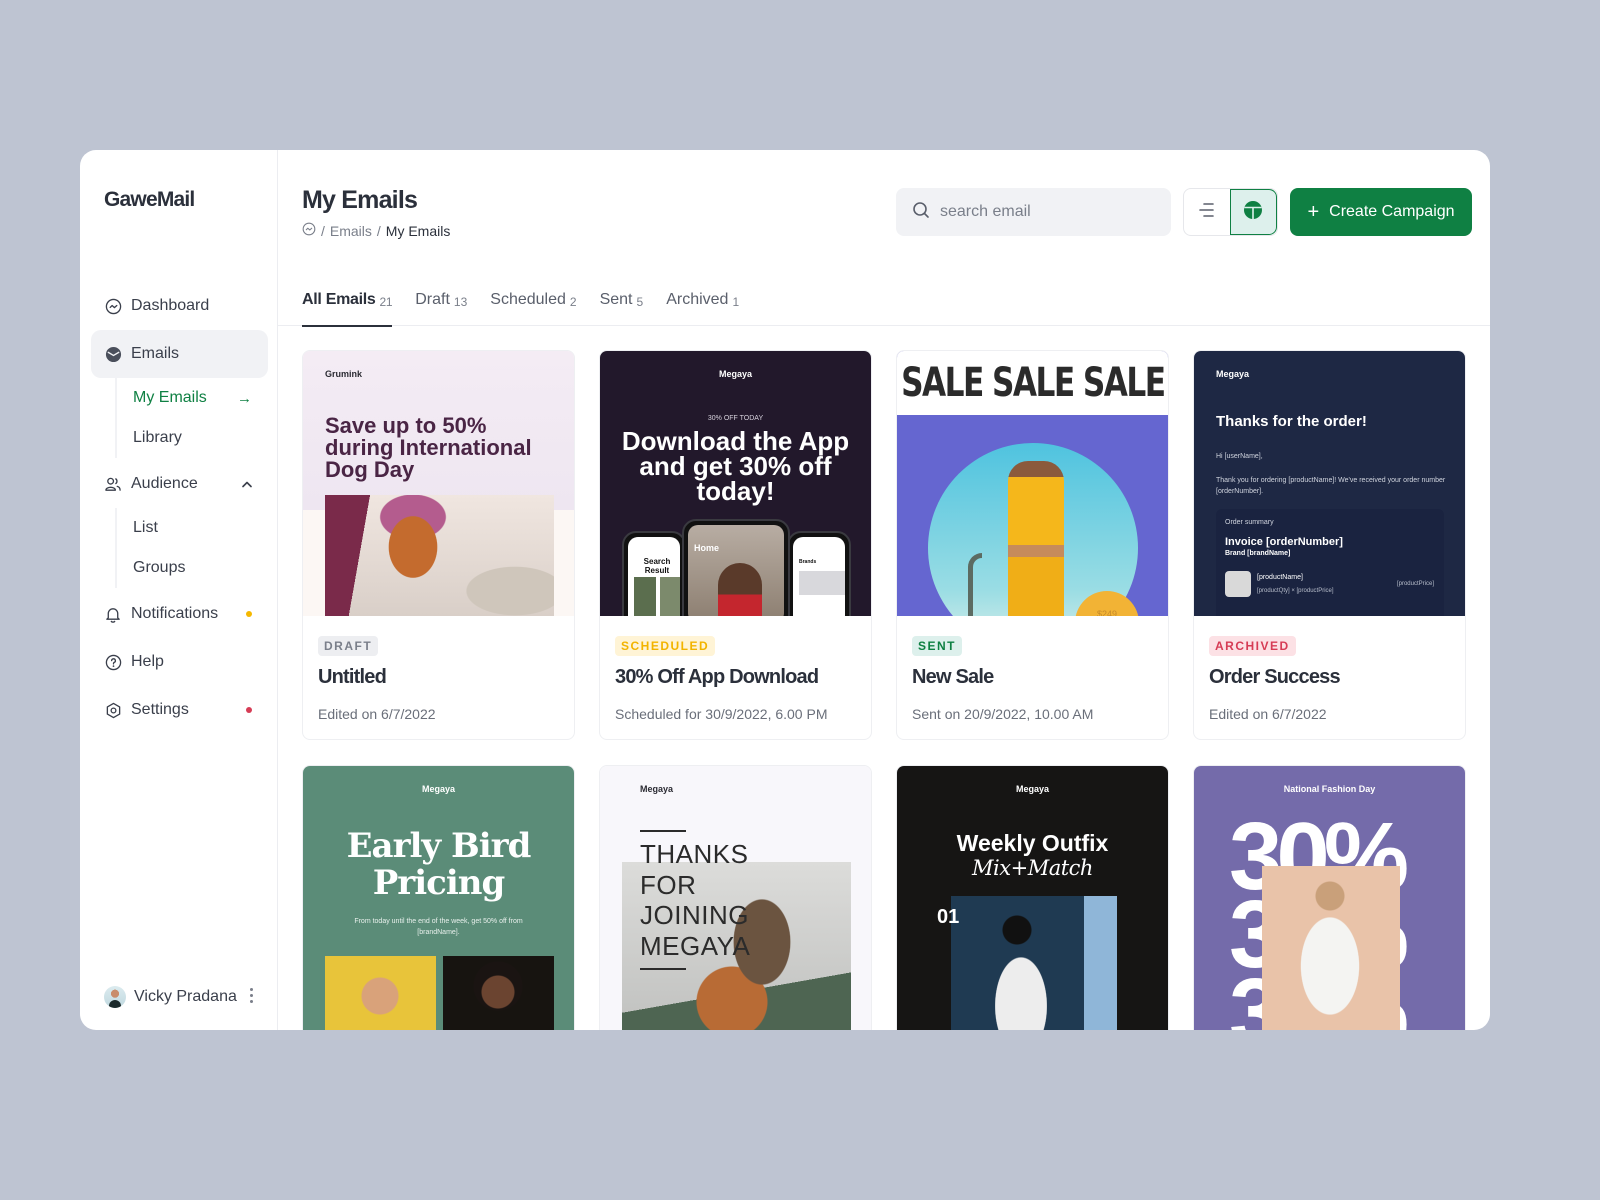  I want to click on invoice-title: Invoice [orderNumber], so click(1284, 542).